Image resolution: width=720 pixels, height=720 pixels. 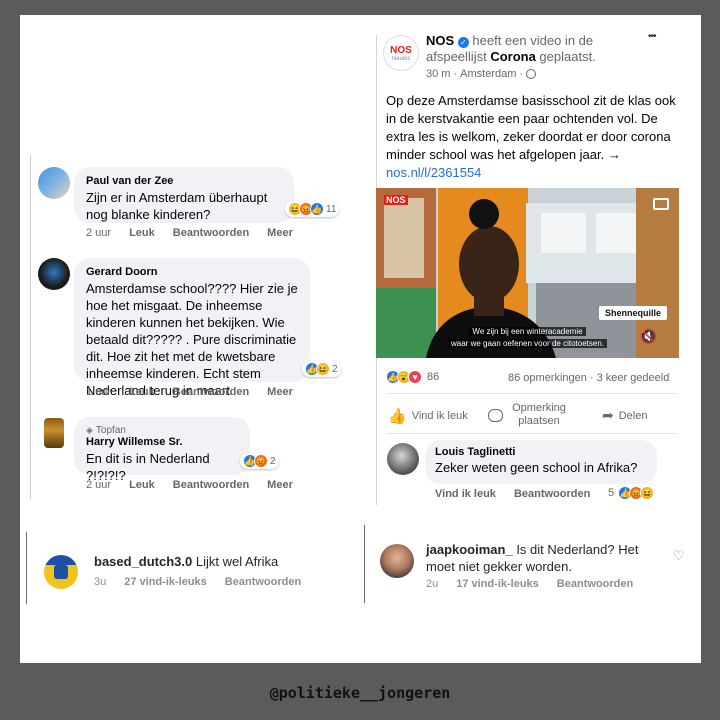 I want to click on reaction-count: 86, so click(x=433, y=377).